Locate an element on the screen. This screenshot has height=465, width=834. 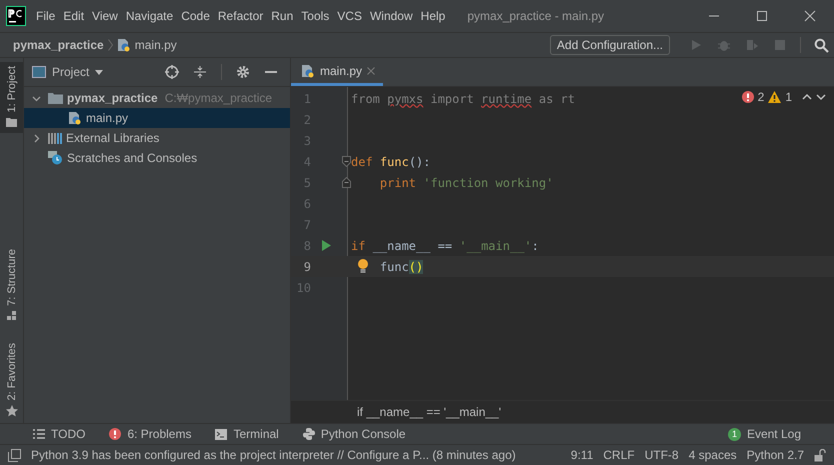
search-icon is located at coordinates (821, 45).